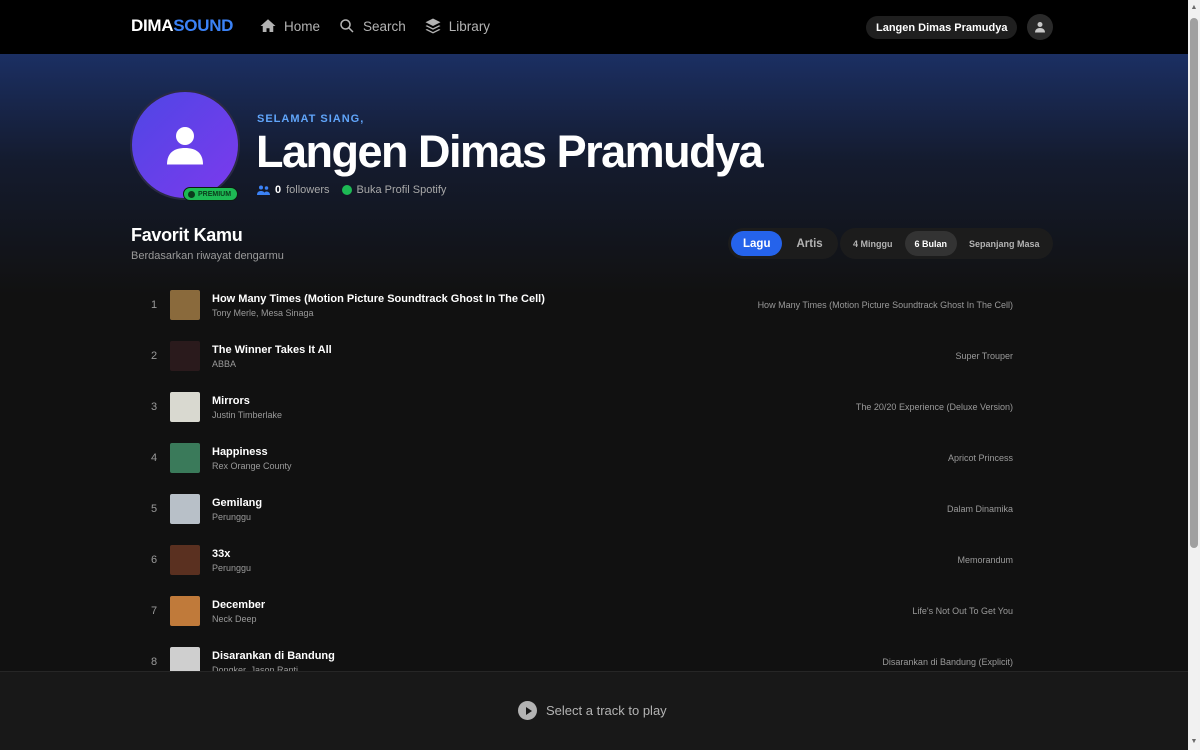 Image resolution: width=1200 pixels, height=750 pixels. I want to click on search-icon, so click(347, 26).